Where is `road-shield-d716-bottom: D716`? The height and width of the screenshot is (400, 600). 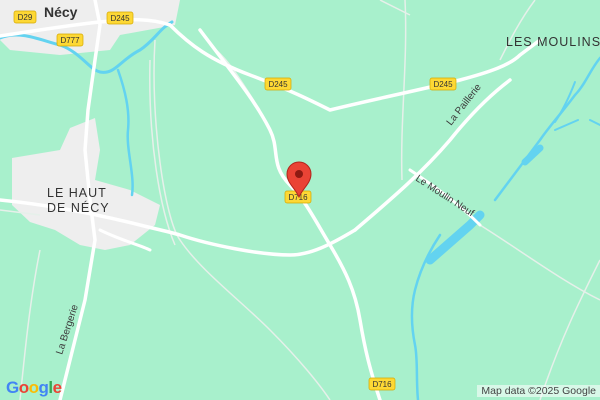
road-shield-d716-bottom: D716 is located at coordinates (382, 384).